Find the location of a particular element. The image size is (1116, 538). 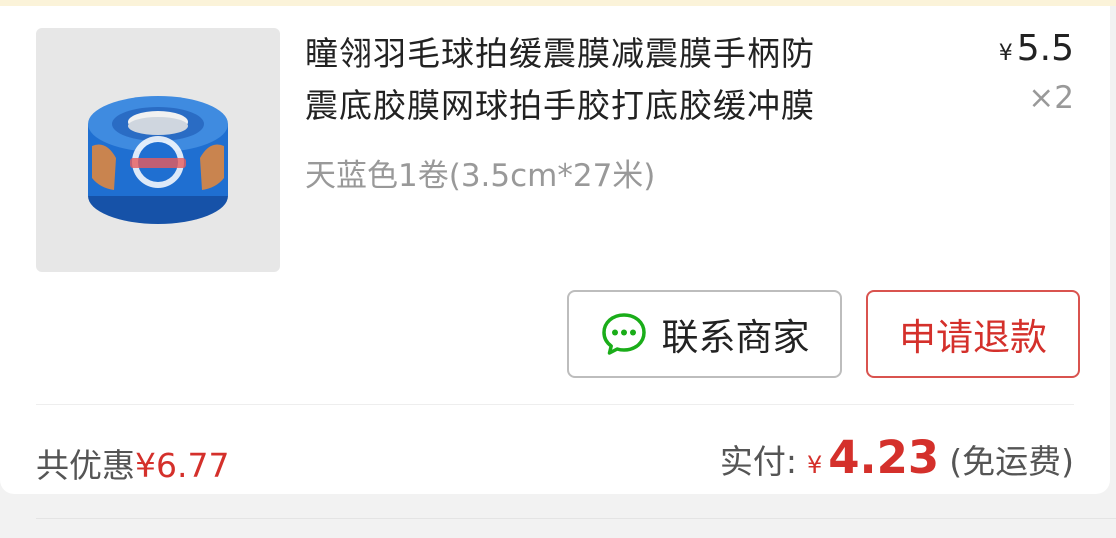

paid-label: 实付: is located at coordinates (758, 461).